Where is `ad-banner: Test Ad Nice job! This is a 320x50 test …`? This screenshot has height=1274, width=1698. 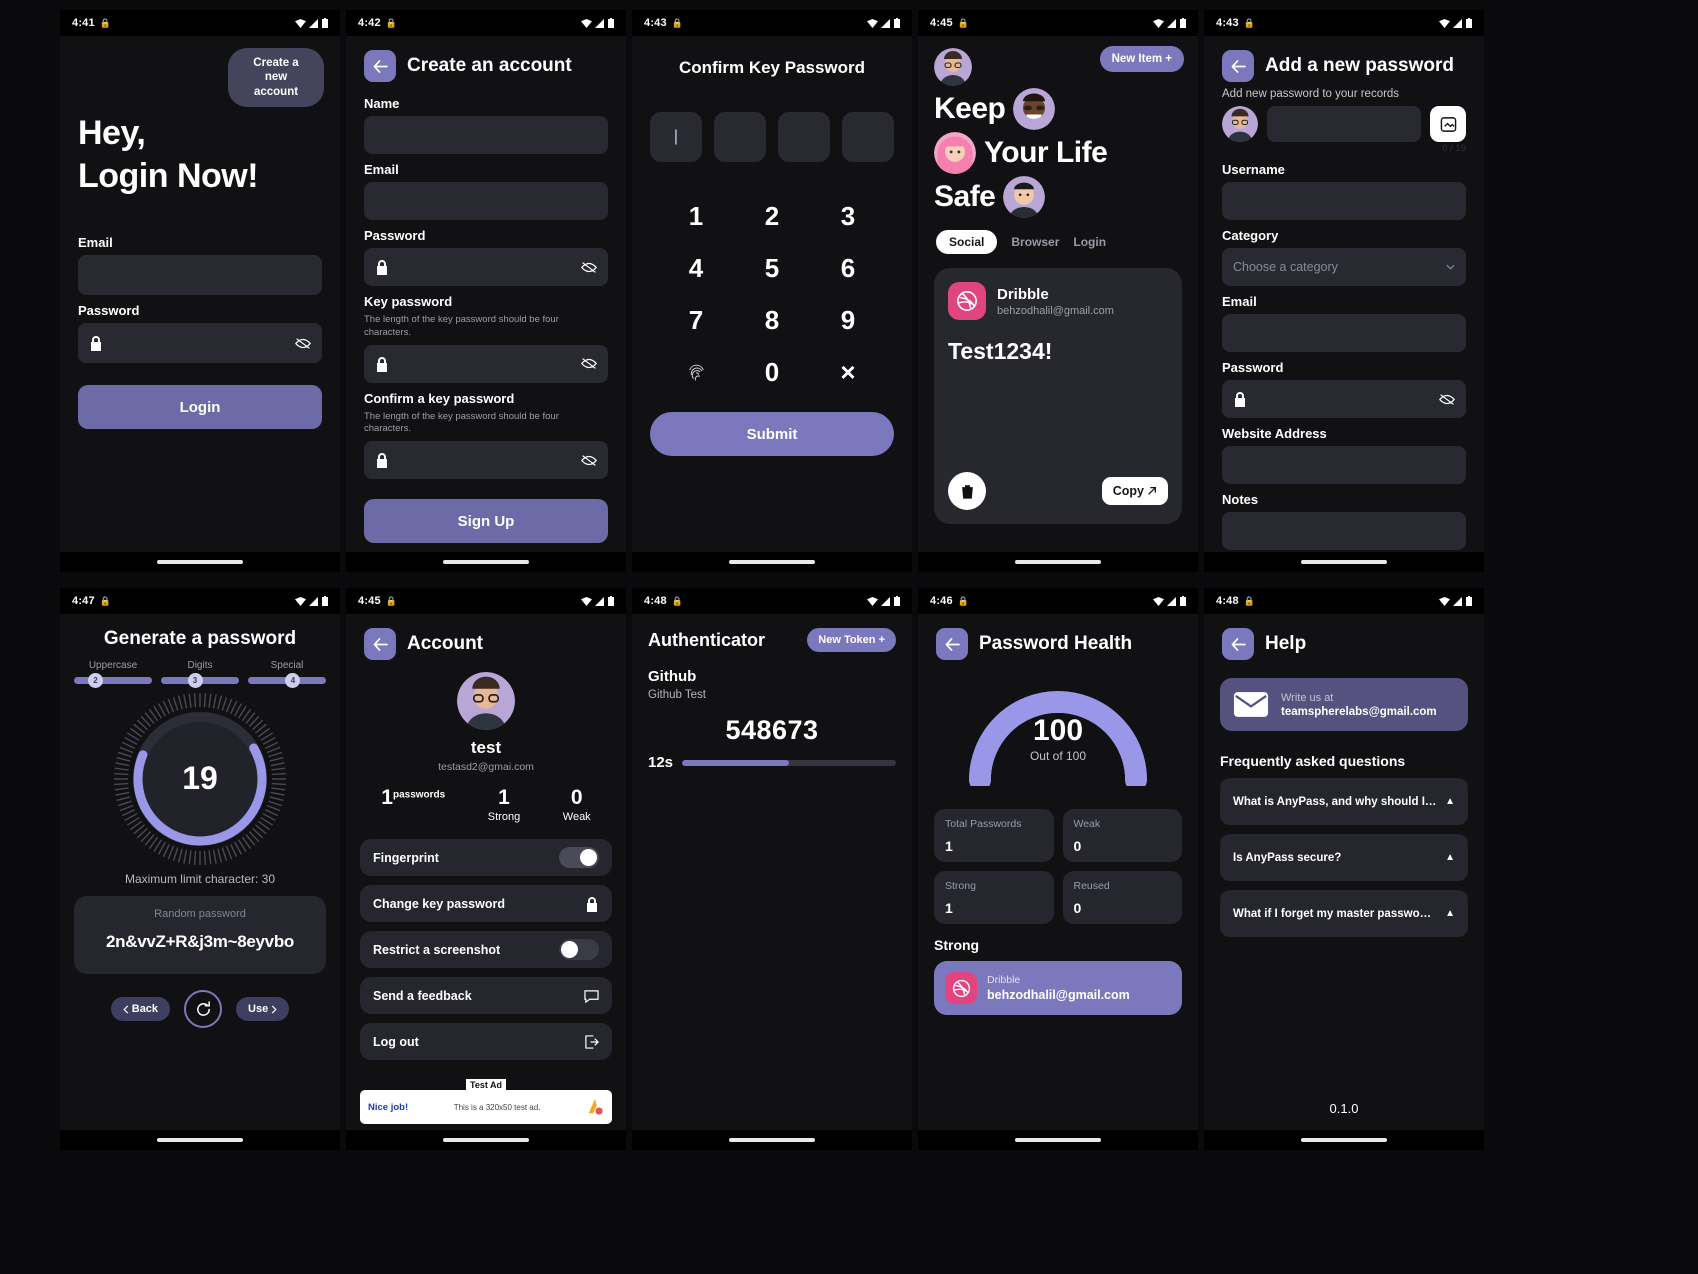
ad-banner: Test Ad Nice job! This is a 320x50 test … is located at coordinates (486, 1101).